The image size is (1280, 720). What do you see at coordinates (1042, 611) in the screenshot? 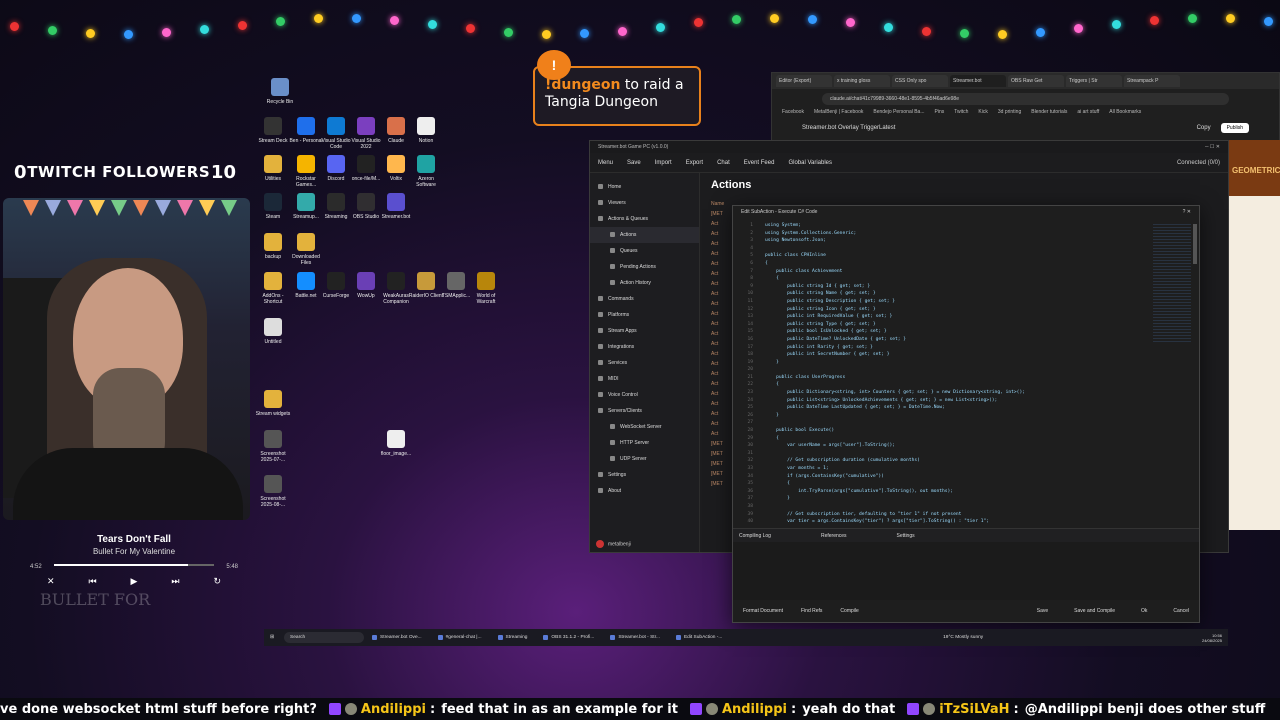
I see `editor-button: Save` at bounding box center [1042, 611].